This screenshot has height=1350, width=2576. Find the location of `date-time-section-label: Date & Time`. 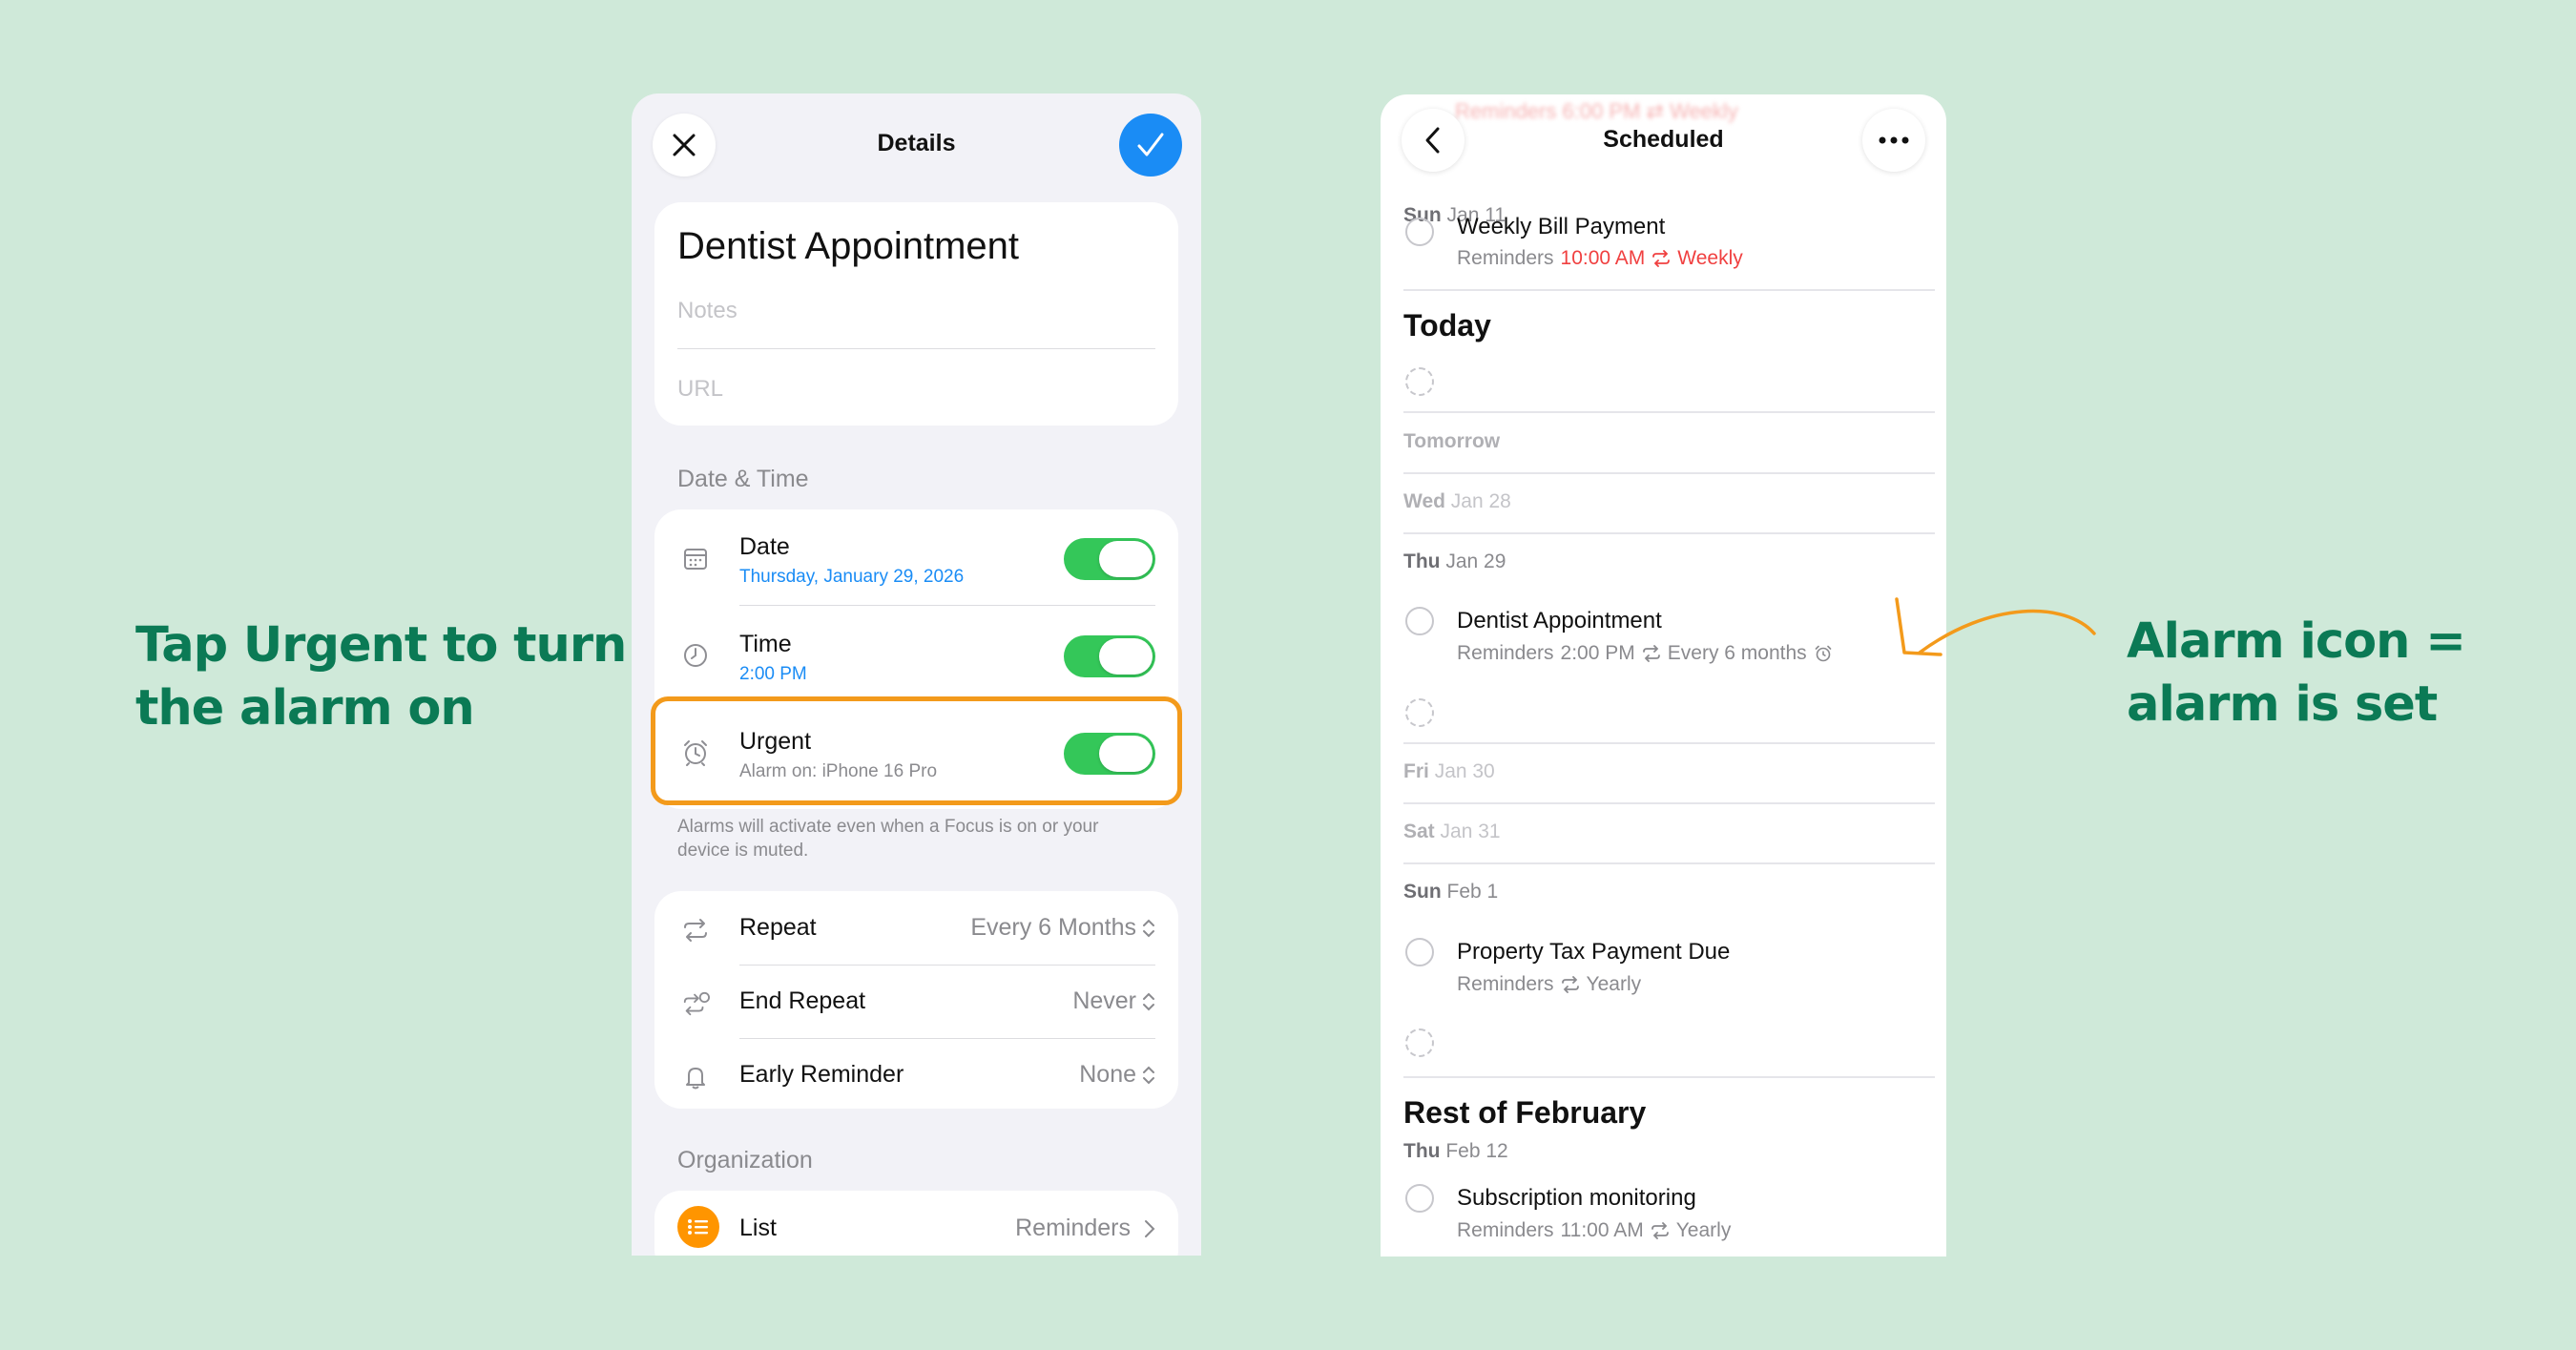

date-time-section-label: Date & Time is located at coordinates (743, 479).